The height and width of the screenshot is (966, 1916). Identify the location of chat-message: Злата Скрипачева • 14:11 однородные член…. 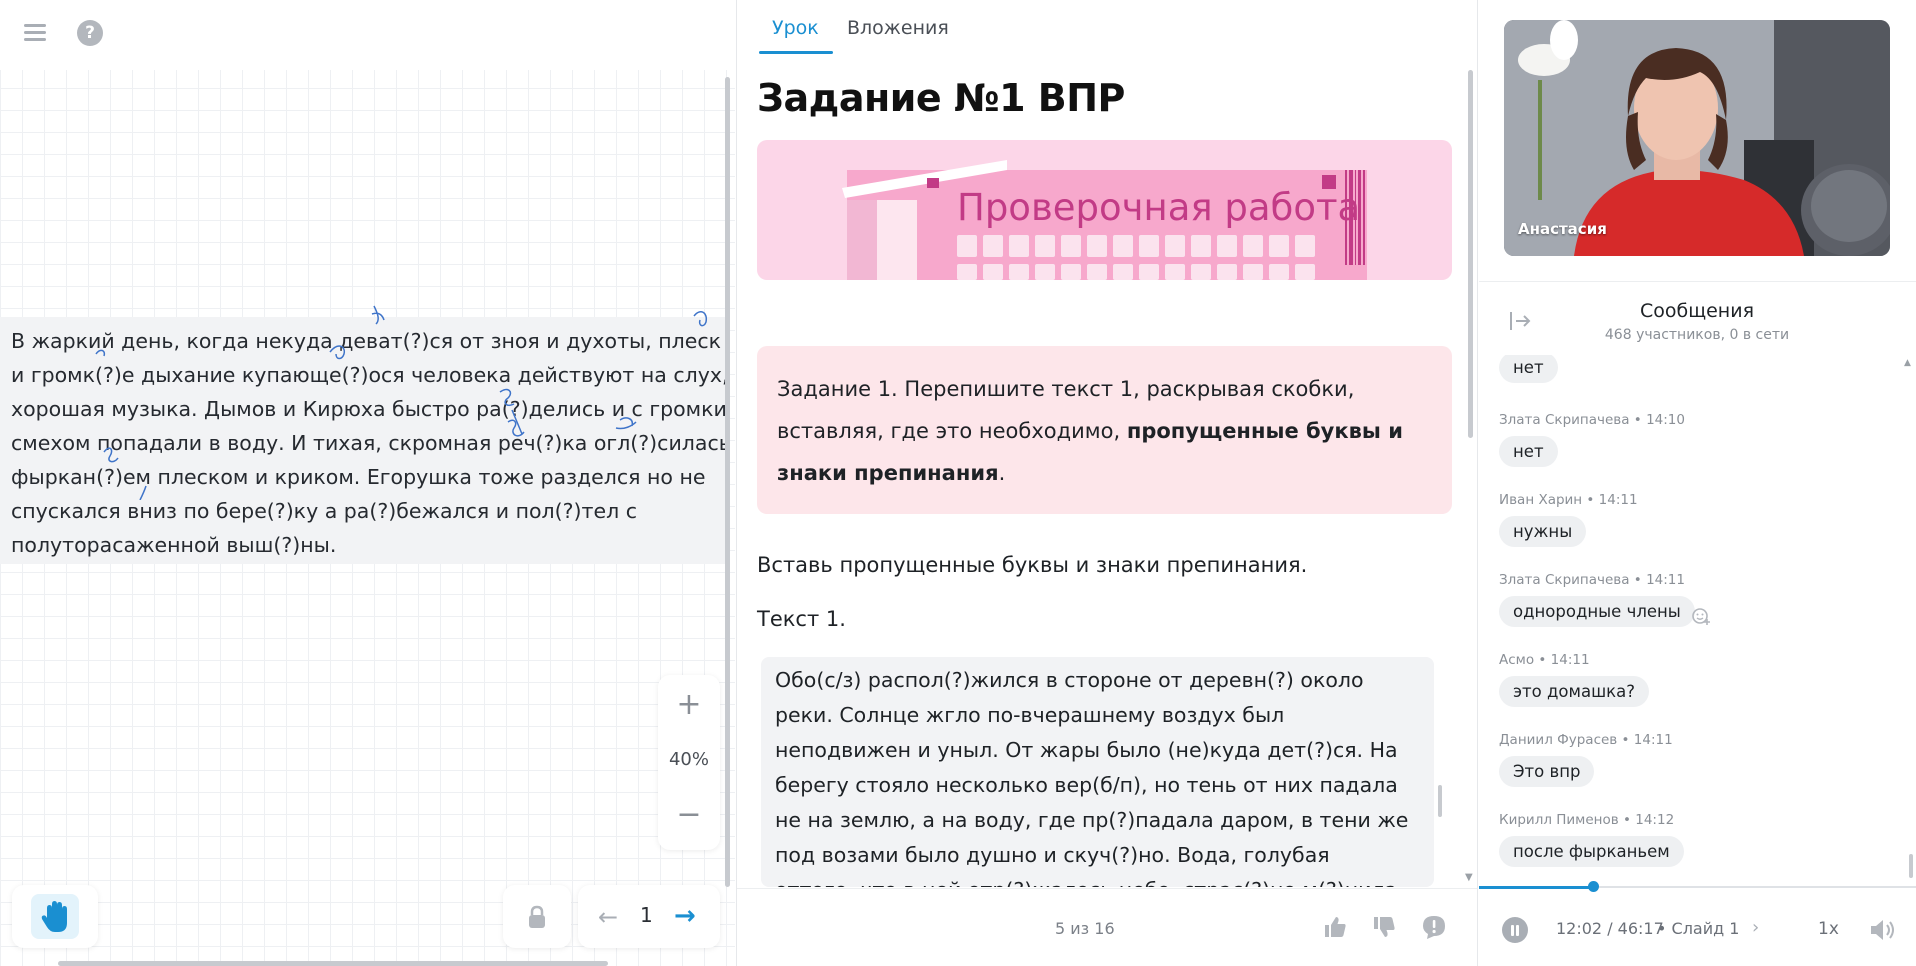
(1597, 599).